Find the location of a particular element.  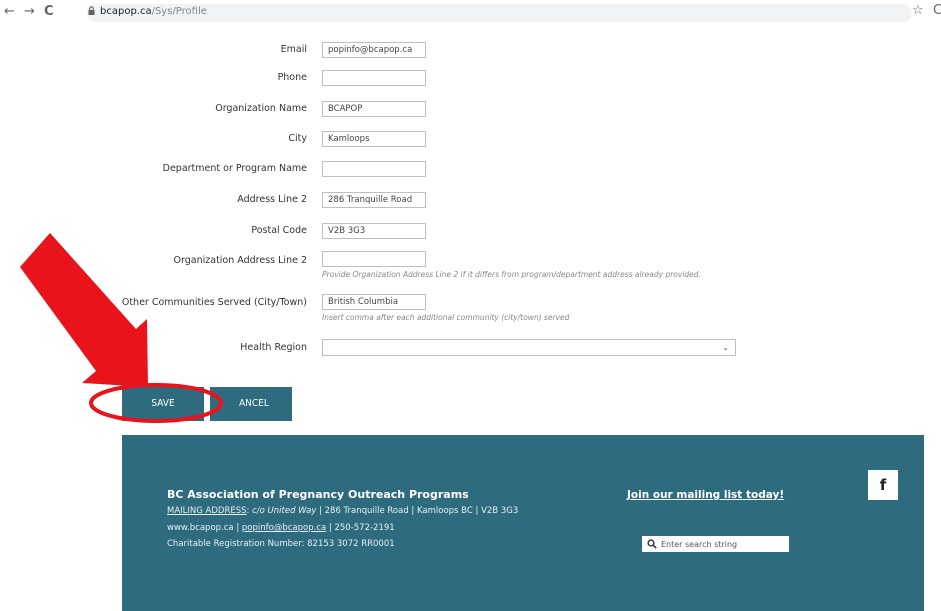

red-arrow-annotation is located at coordinates (121, 328).